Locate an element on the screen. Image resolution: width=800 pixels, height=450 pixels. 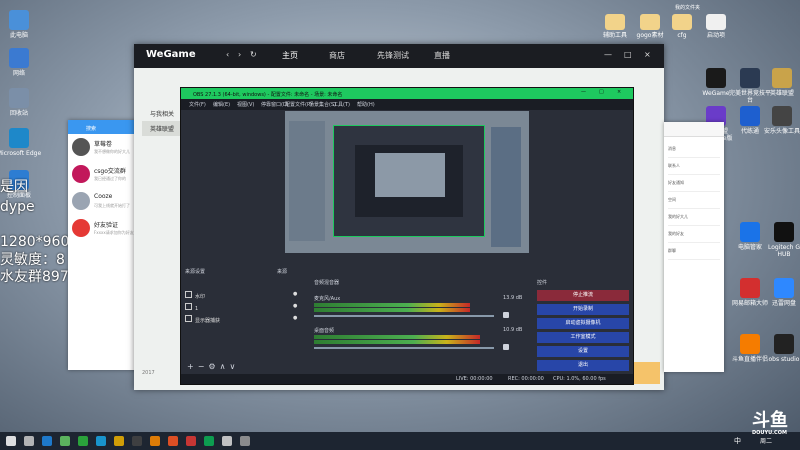
source-item: 1 ● is located at coordinates (245, 307).